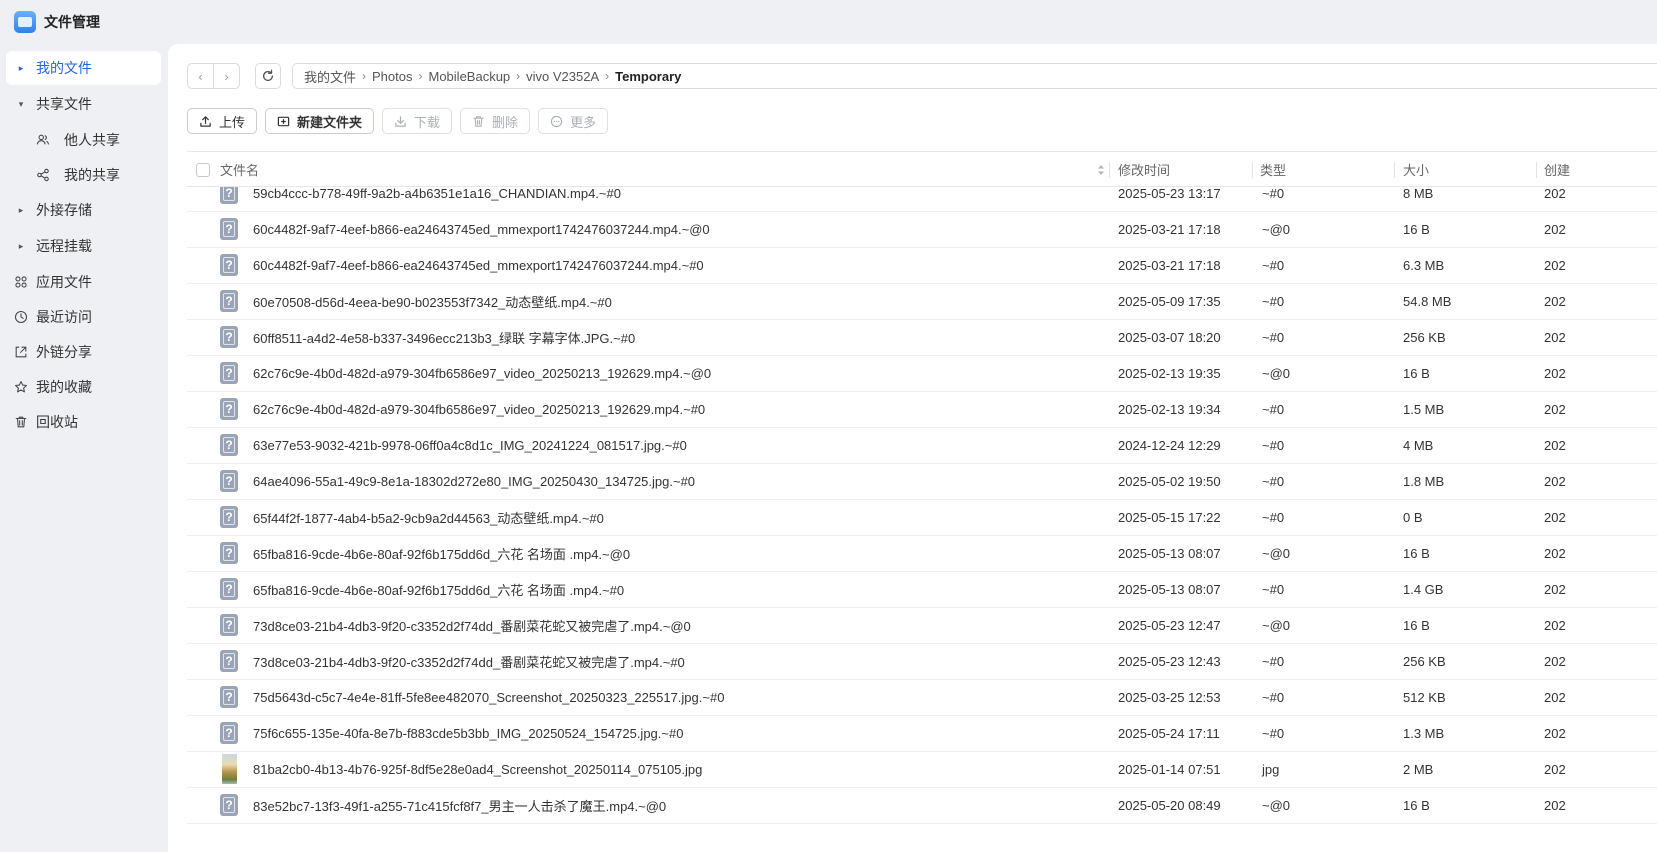 This screenshot has height=852, width=1657. I want to click on sidebar-item: 最近访问, so click(83, 317).